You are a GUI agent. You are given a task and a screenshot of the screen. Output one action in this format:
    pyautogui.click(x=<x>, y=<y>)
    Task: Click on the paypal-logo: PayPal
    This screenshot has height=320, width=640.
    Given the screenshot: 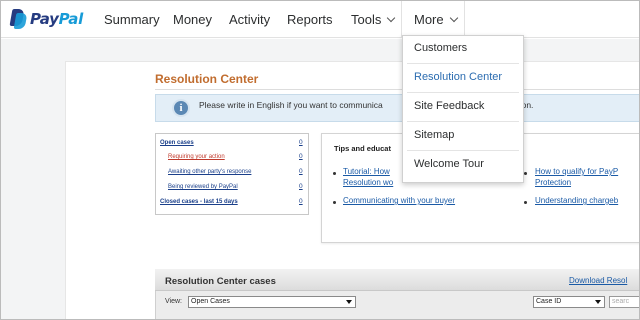 What is the action you would take?
    pyautogui.click(x=46, y=19)
    